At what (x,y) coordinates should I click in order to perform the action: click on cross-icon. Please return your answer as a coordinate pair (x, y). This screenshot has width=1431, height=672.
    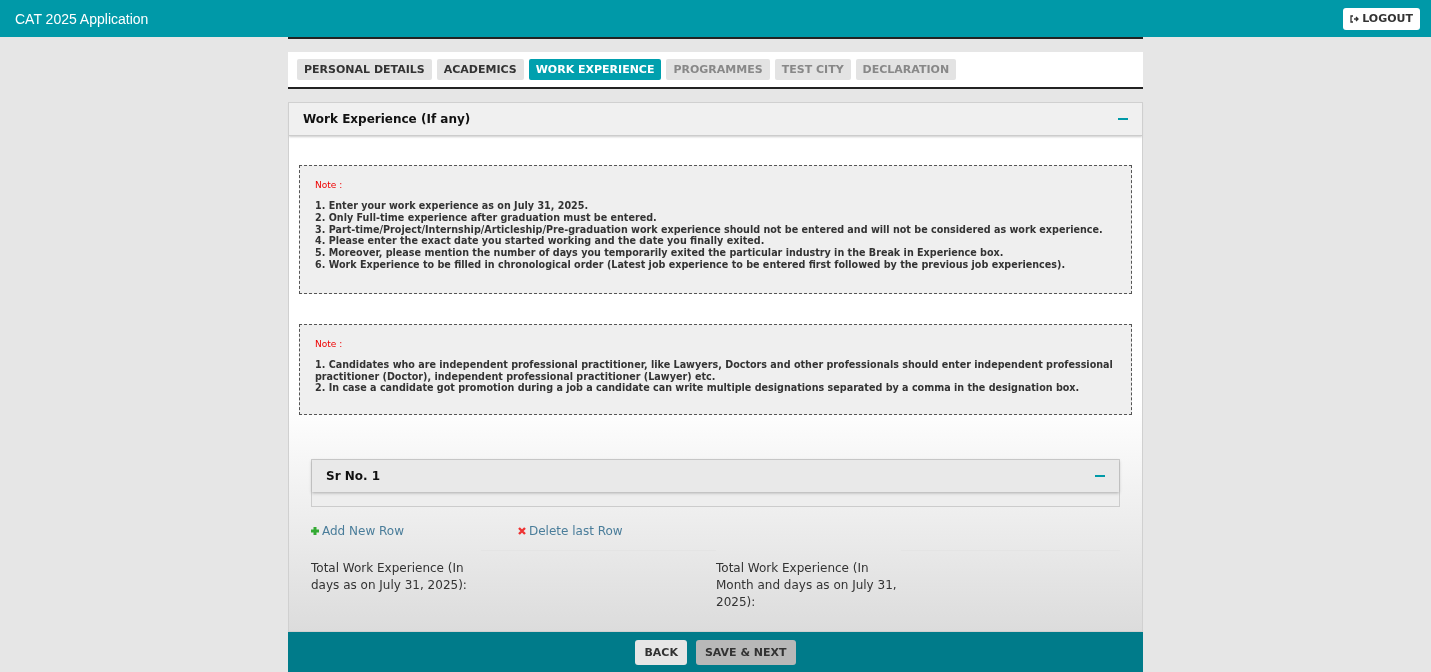
    Looking at the image, I should click on (522, 531).